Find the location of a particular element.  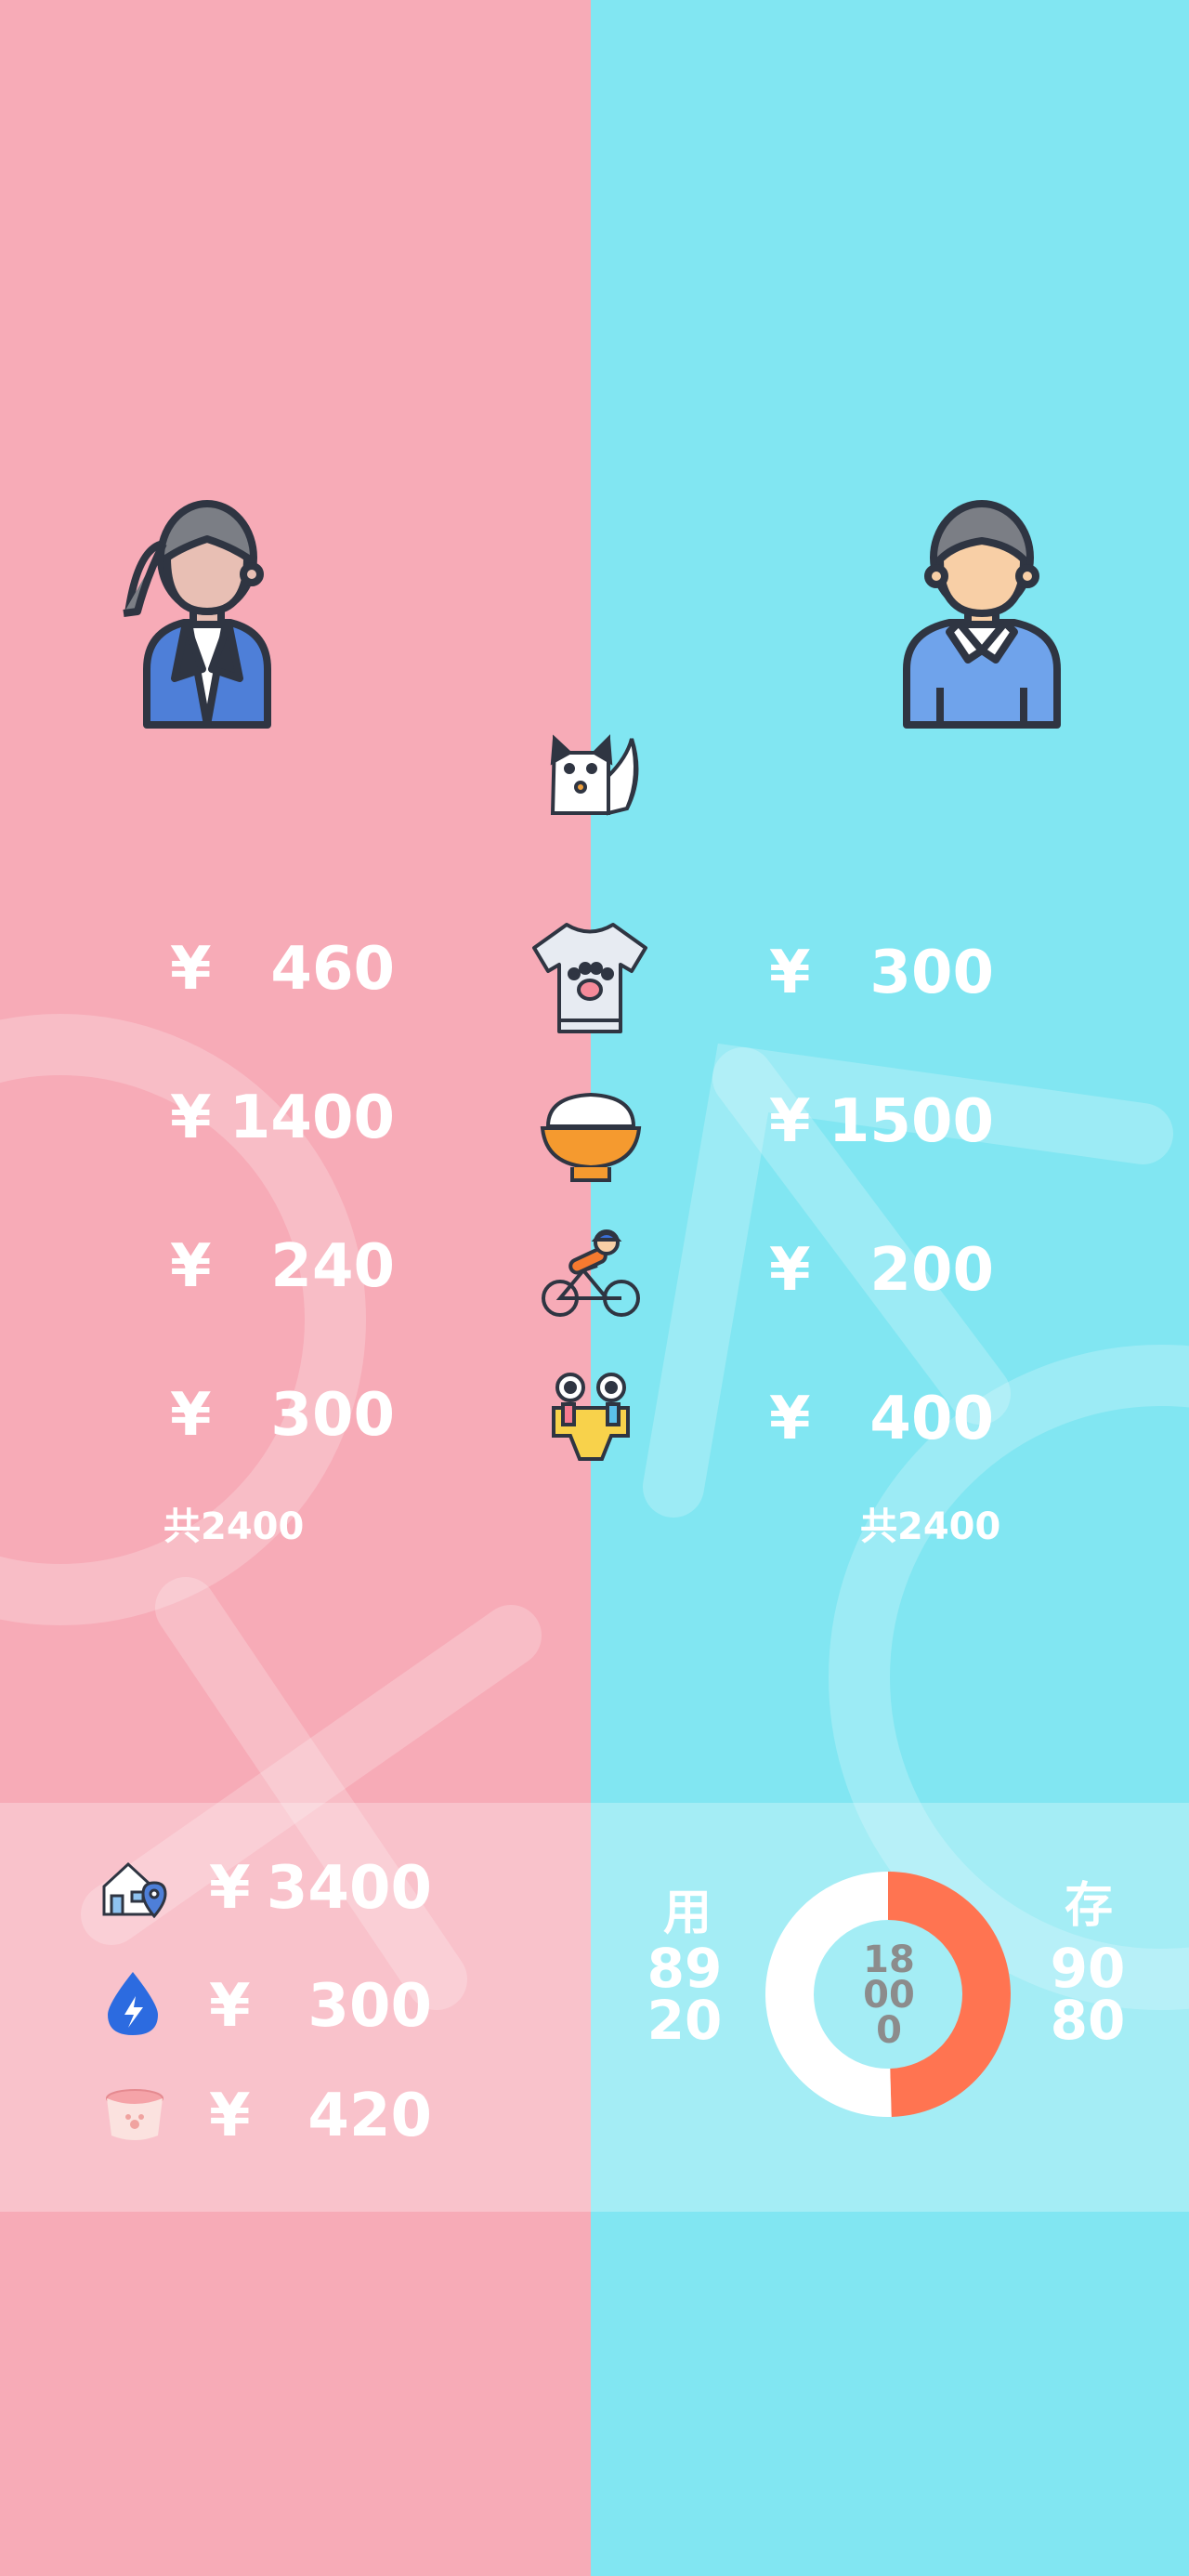

used-value-line1: 89 is located at coordinates (685, 1968).